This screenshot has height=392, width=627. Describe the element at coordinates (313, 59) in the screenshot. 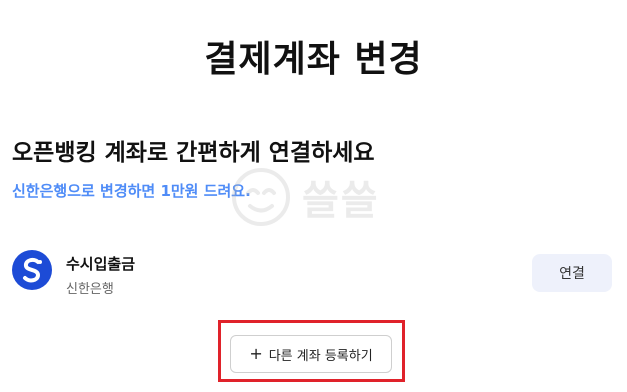

I see `page-title: 결제계좌 변경` at that location.